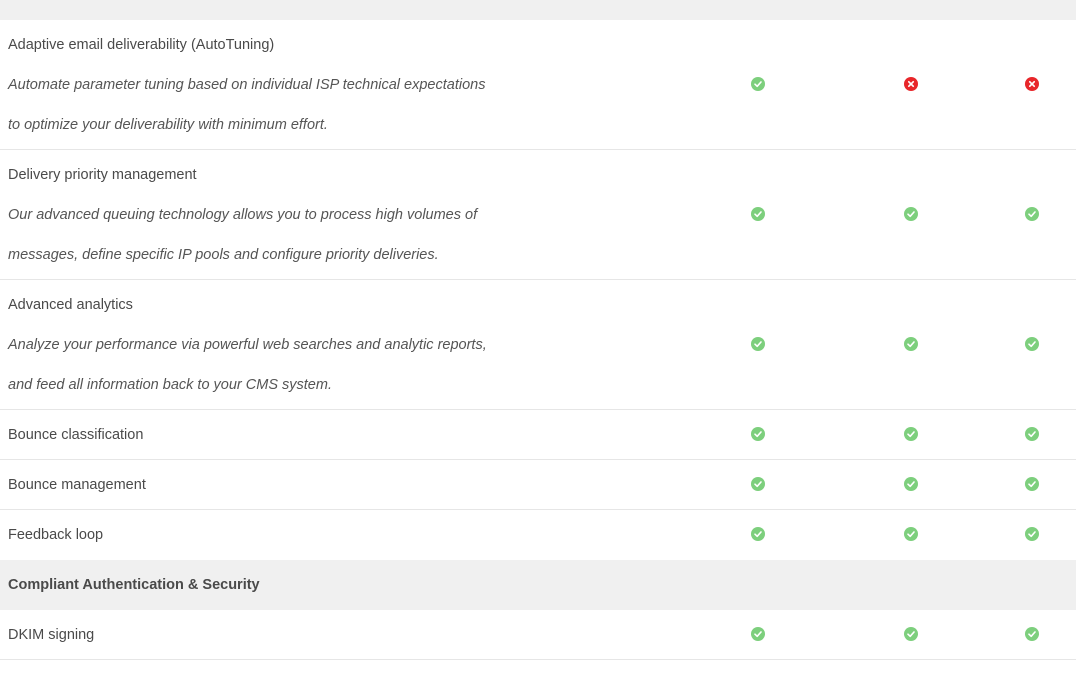  What do you see at coordinates (538, 585) in the screenshot?
I see `section-header: Compliant Authentication & Security` at bounding box center [538, 585].